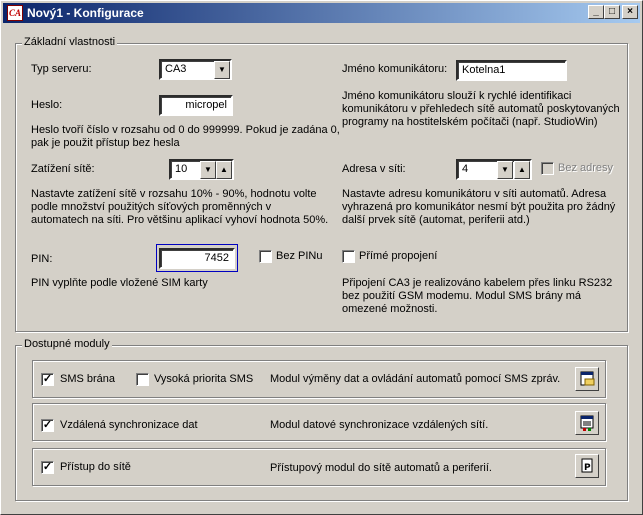 This screenshot has height=515, width=643. Describe the element at coordinates (95, 467) in the screenshot. I see `network-access-label: Přístup do sítě` at that location.